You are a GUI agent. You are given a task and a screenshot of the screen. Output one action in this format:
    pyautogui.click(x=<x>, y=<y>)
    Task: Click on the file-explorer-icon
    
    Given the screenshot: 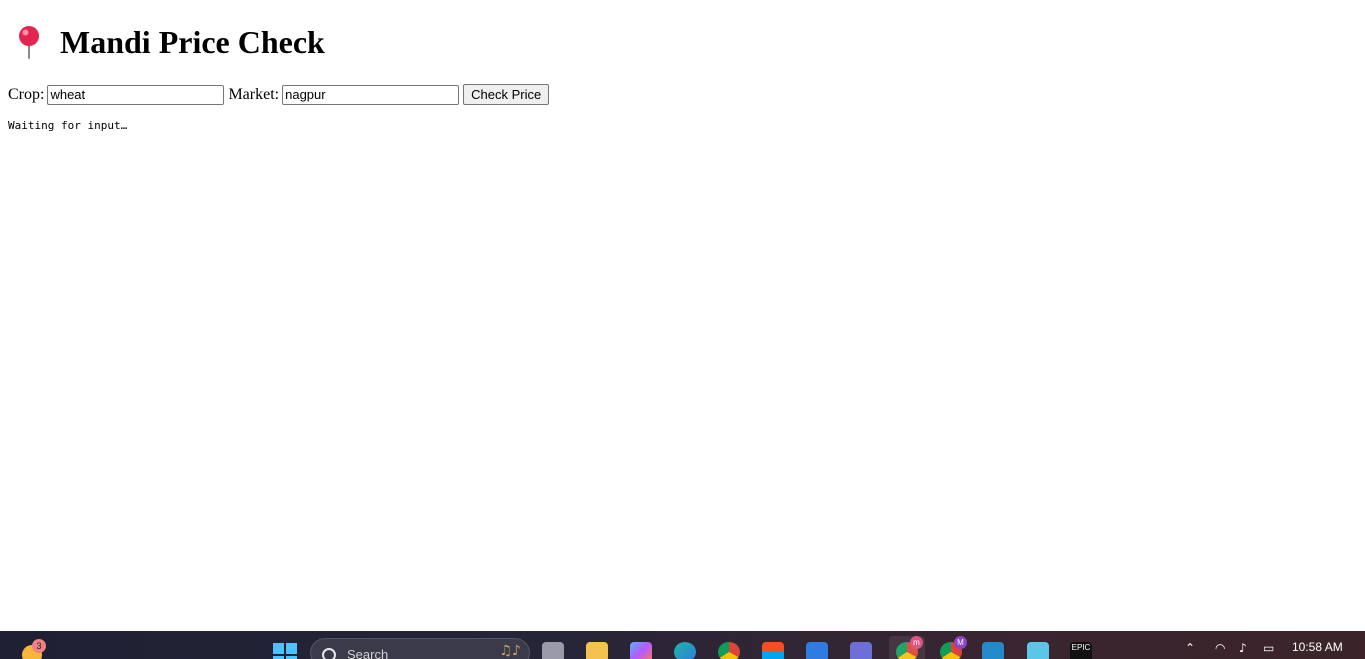 What is the action you would take?
    pyautogui.click(x=597, y=650)
    